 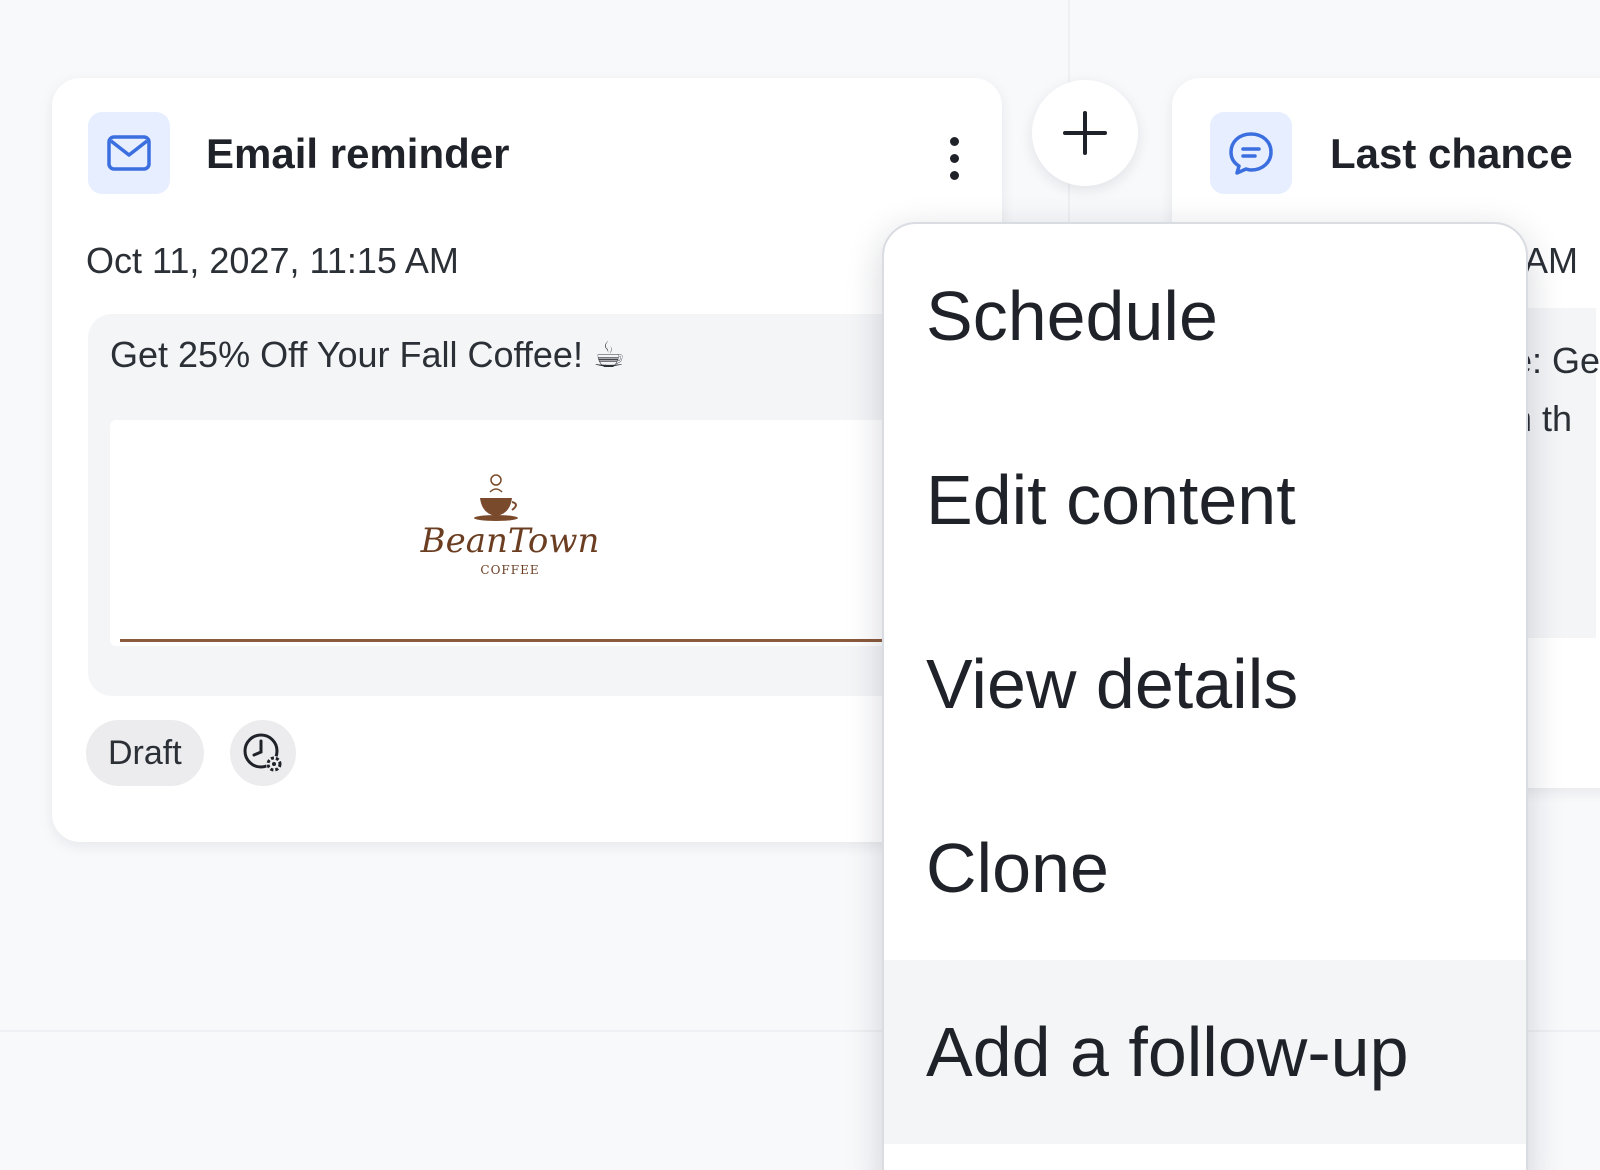 What do you see at coordinates (1251, 153) in the screenshot?
I see `chat-bubble-icon` at bounding box center [1251, 153].